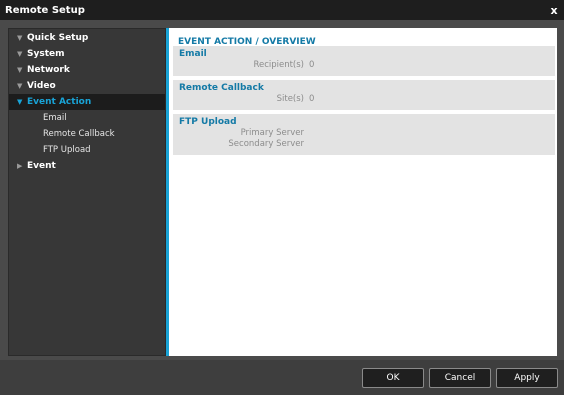  I want to click on sidebar-subitem-email: Email, so click(87, 118).